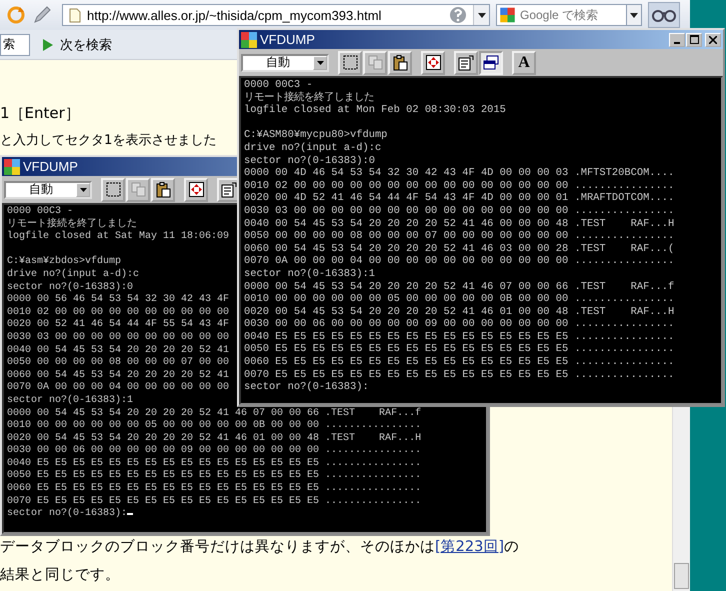 The height and width of the screenshot is (591, 726). What do you see at coordinates (260, 561) in the screenshot?
I see `paragraph: データブロックのブロック番号だけは異なりますが、そのほかは[第223回]の結果と同じです。` at bounding box center [260, 561].